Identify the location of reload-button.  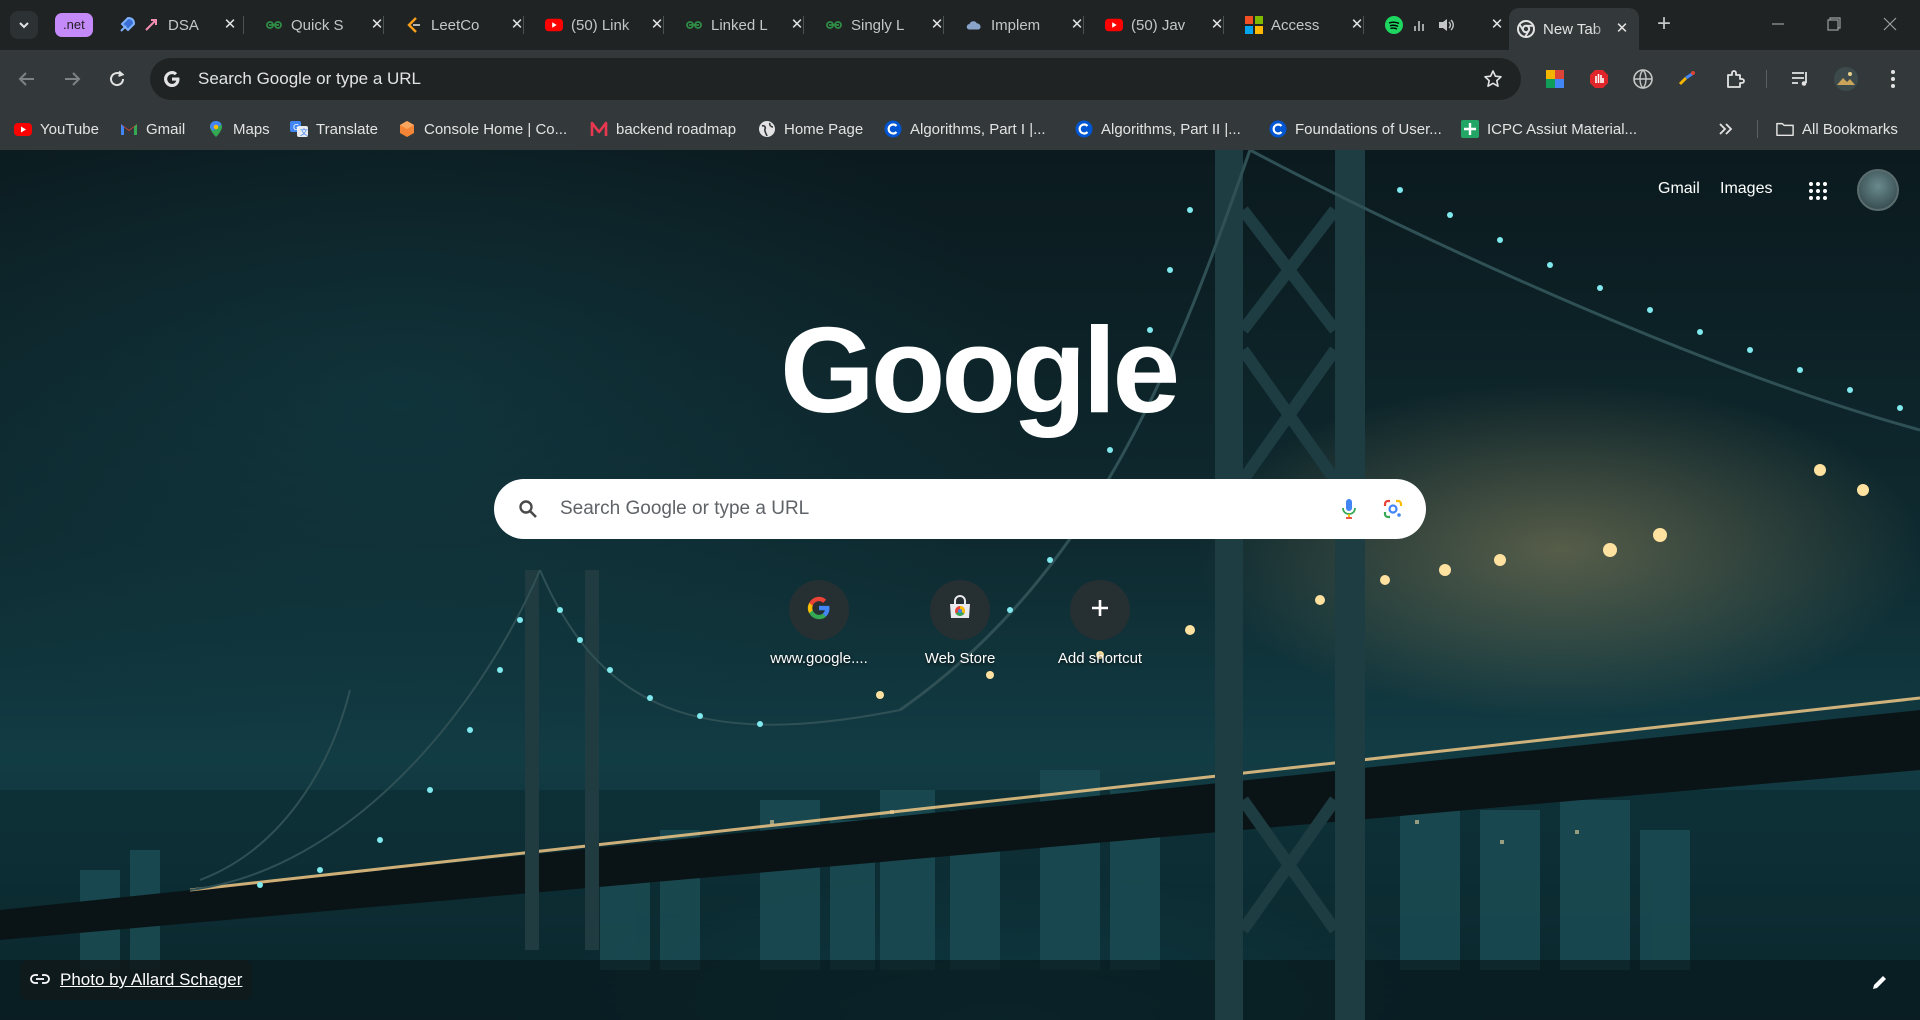
(117, 79).